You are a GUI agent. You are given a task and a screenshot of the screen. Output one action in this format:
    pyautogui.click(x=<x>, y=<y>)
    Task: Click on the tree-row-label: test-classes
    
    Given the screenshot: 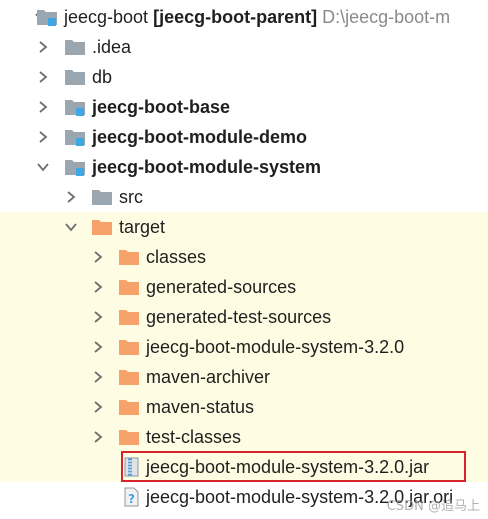 What is the action you would take?
    pyautogui.click(x=194, y=437)
    